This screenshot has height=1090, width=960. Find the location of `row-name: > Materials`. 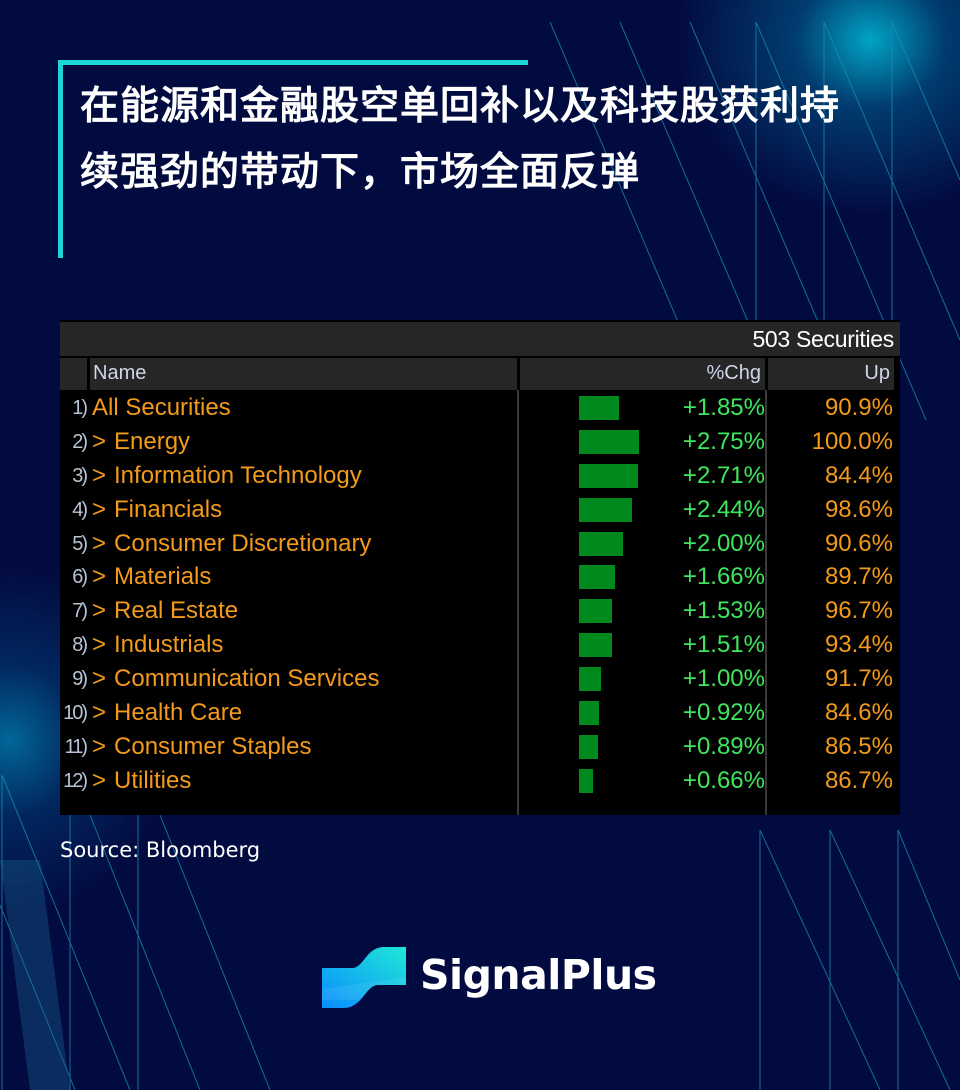

row-name: > Materials is located at coordinates (151, 577).